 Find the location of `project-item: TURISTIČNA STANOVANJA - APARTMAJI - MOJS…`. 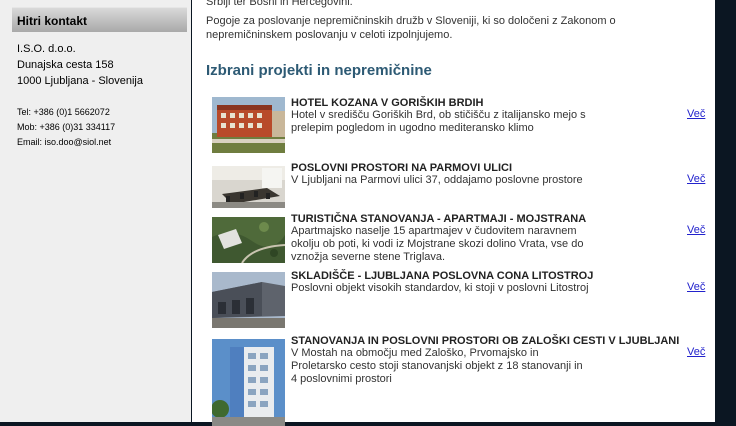

project-item: TURISTIČNA STANOVANJA - APARTMAJI - MOJS… is located at coordinates (462, 239).